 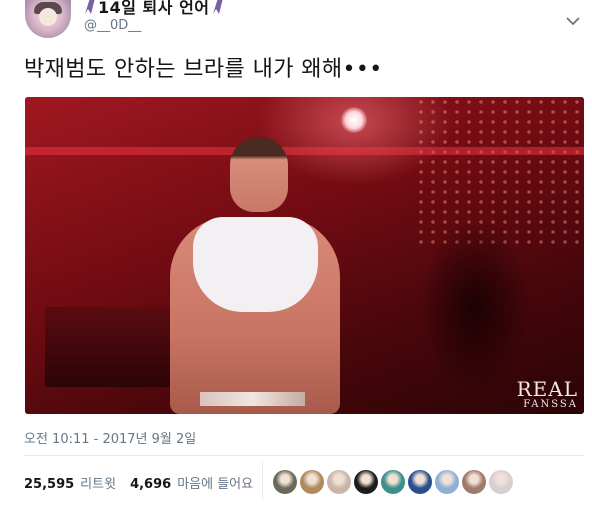 What do you see at coordinates (112, 25) in the screenshot?
I see `author-handle: @__0D__` at bounding box center [112, 25].